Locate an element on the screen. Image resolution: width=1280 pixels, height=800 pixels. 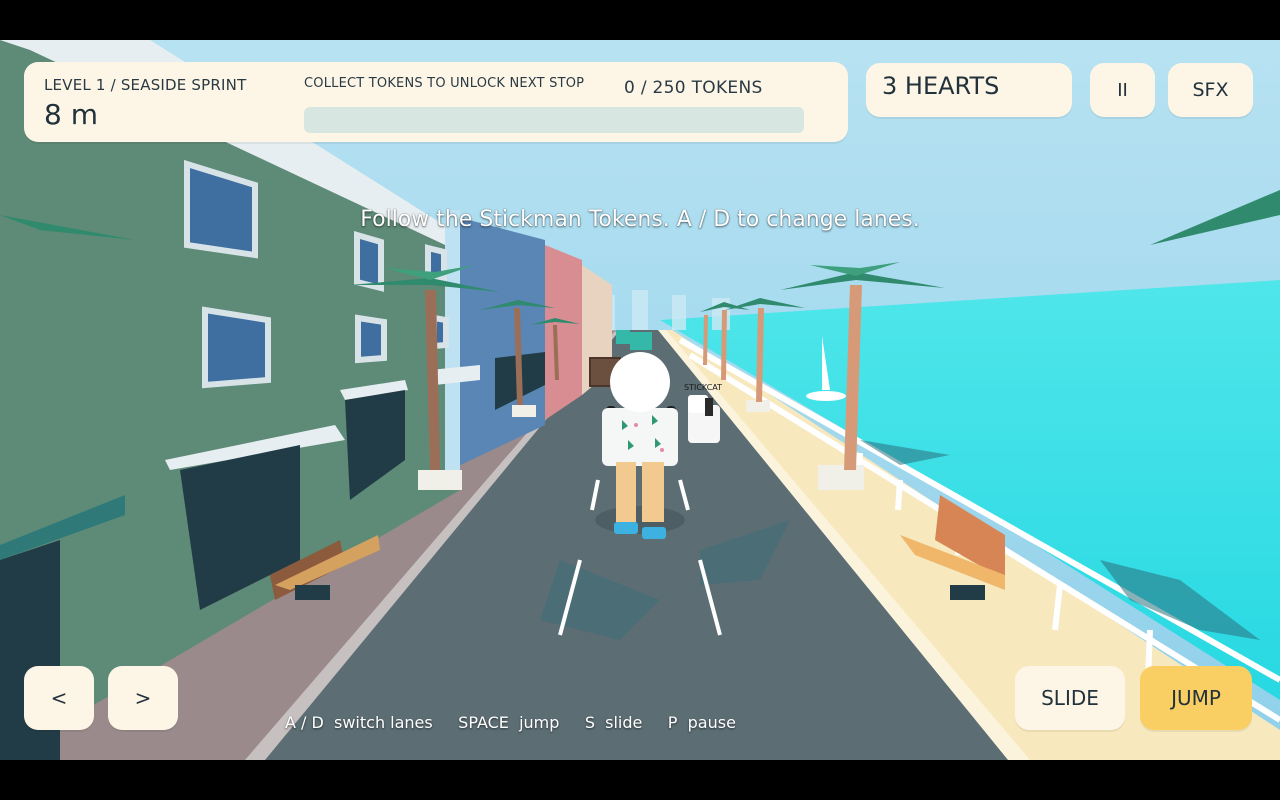
building-pink is located at coordinates (563, 332).